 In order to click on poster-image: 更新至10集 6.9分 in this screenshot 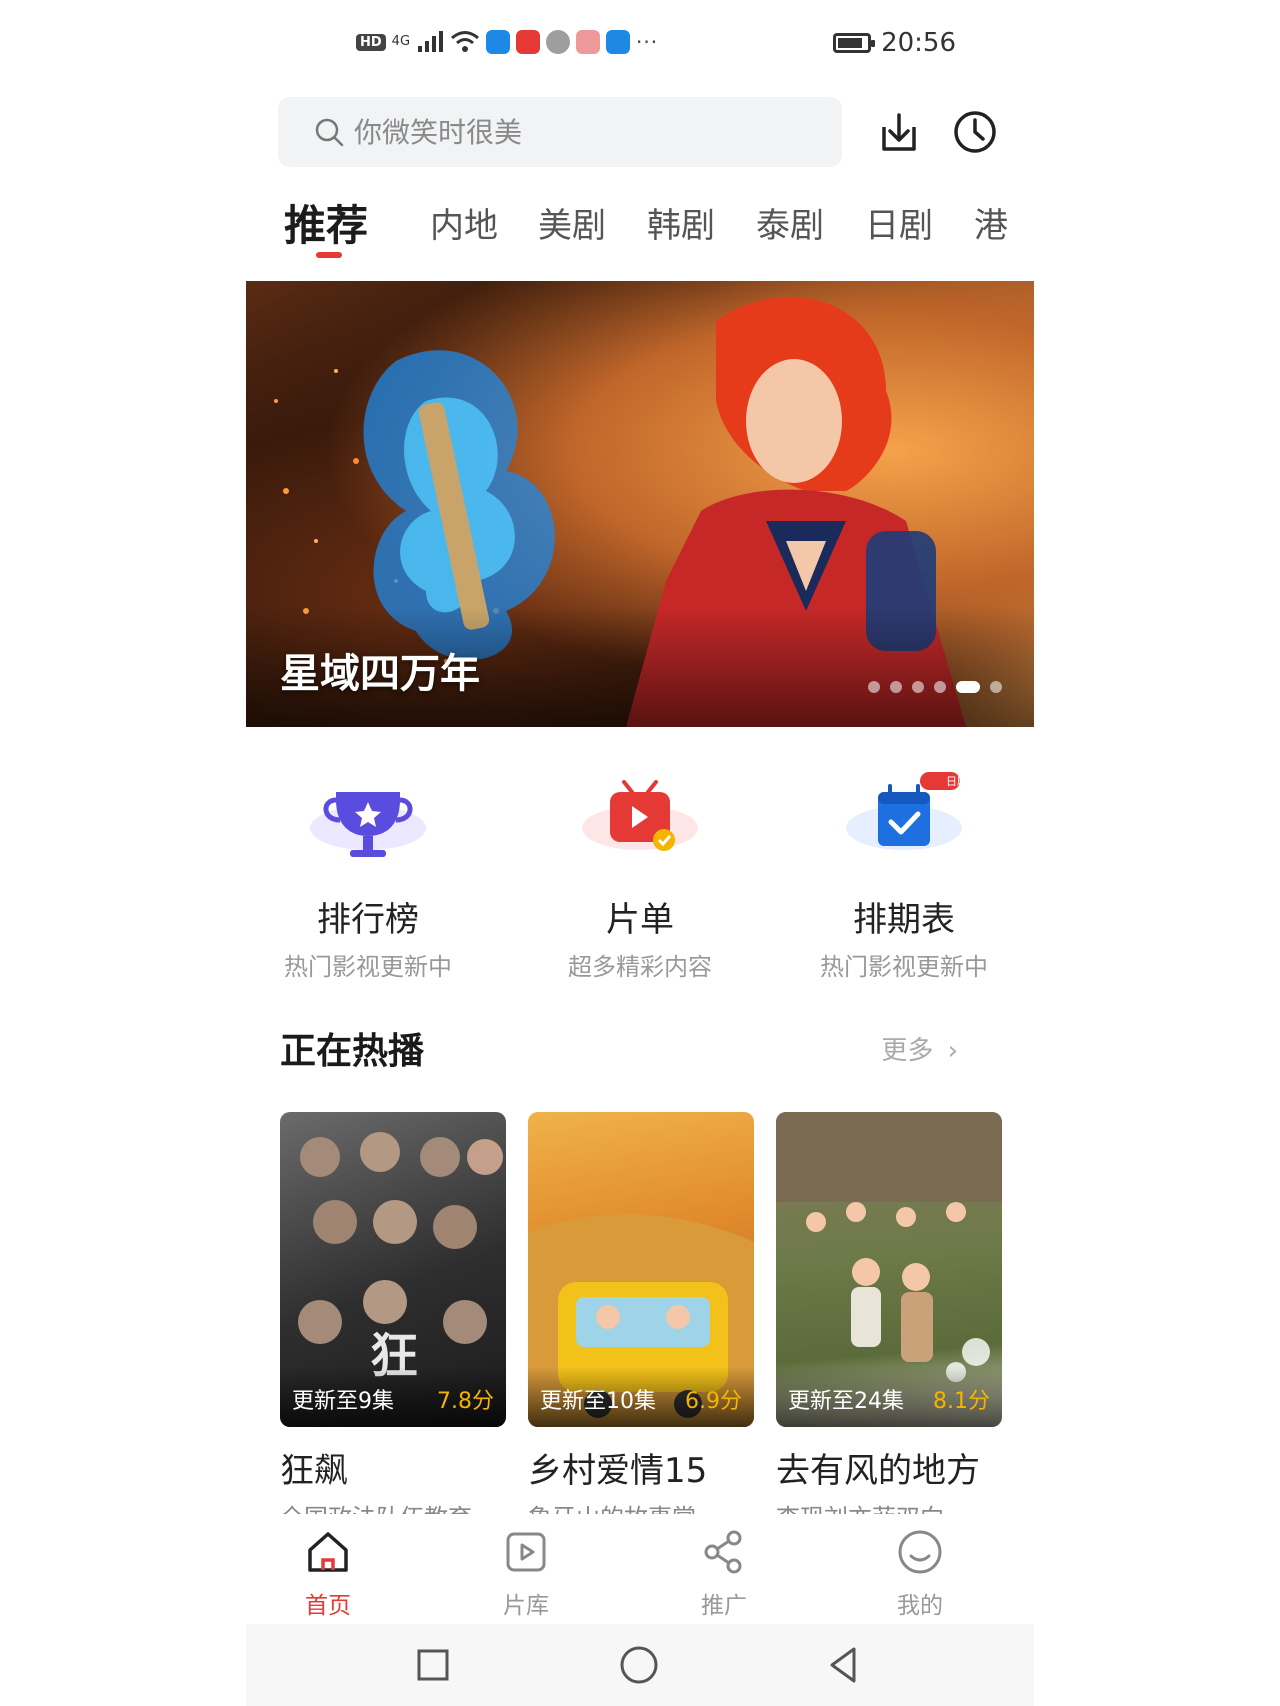, I will do `click(641, 1269)`.